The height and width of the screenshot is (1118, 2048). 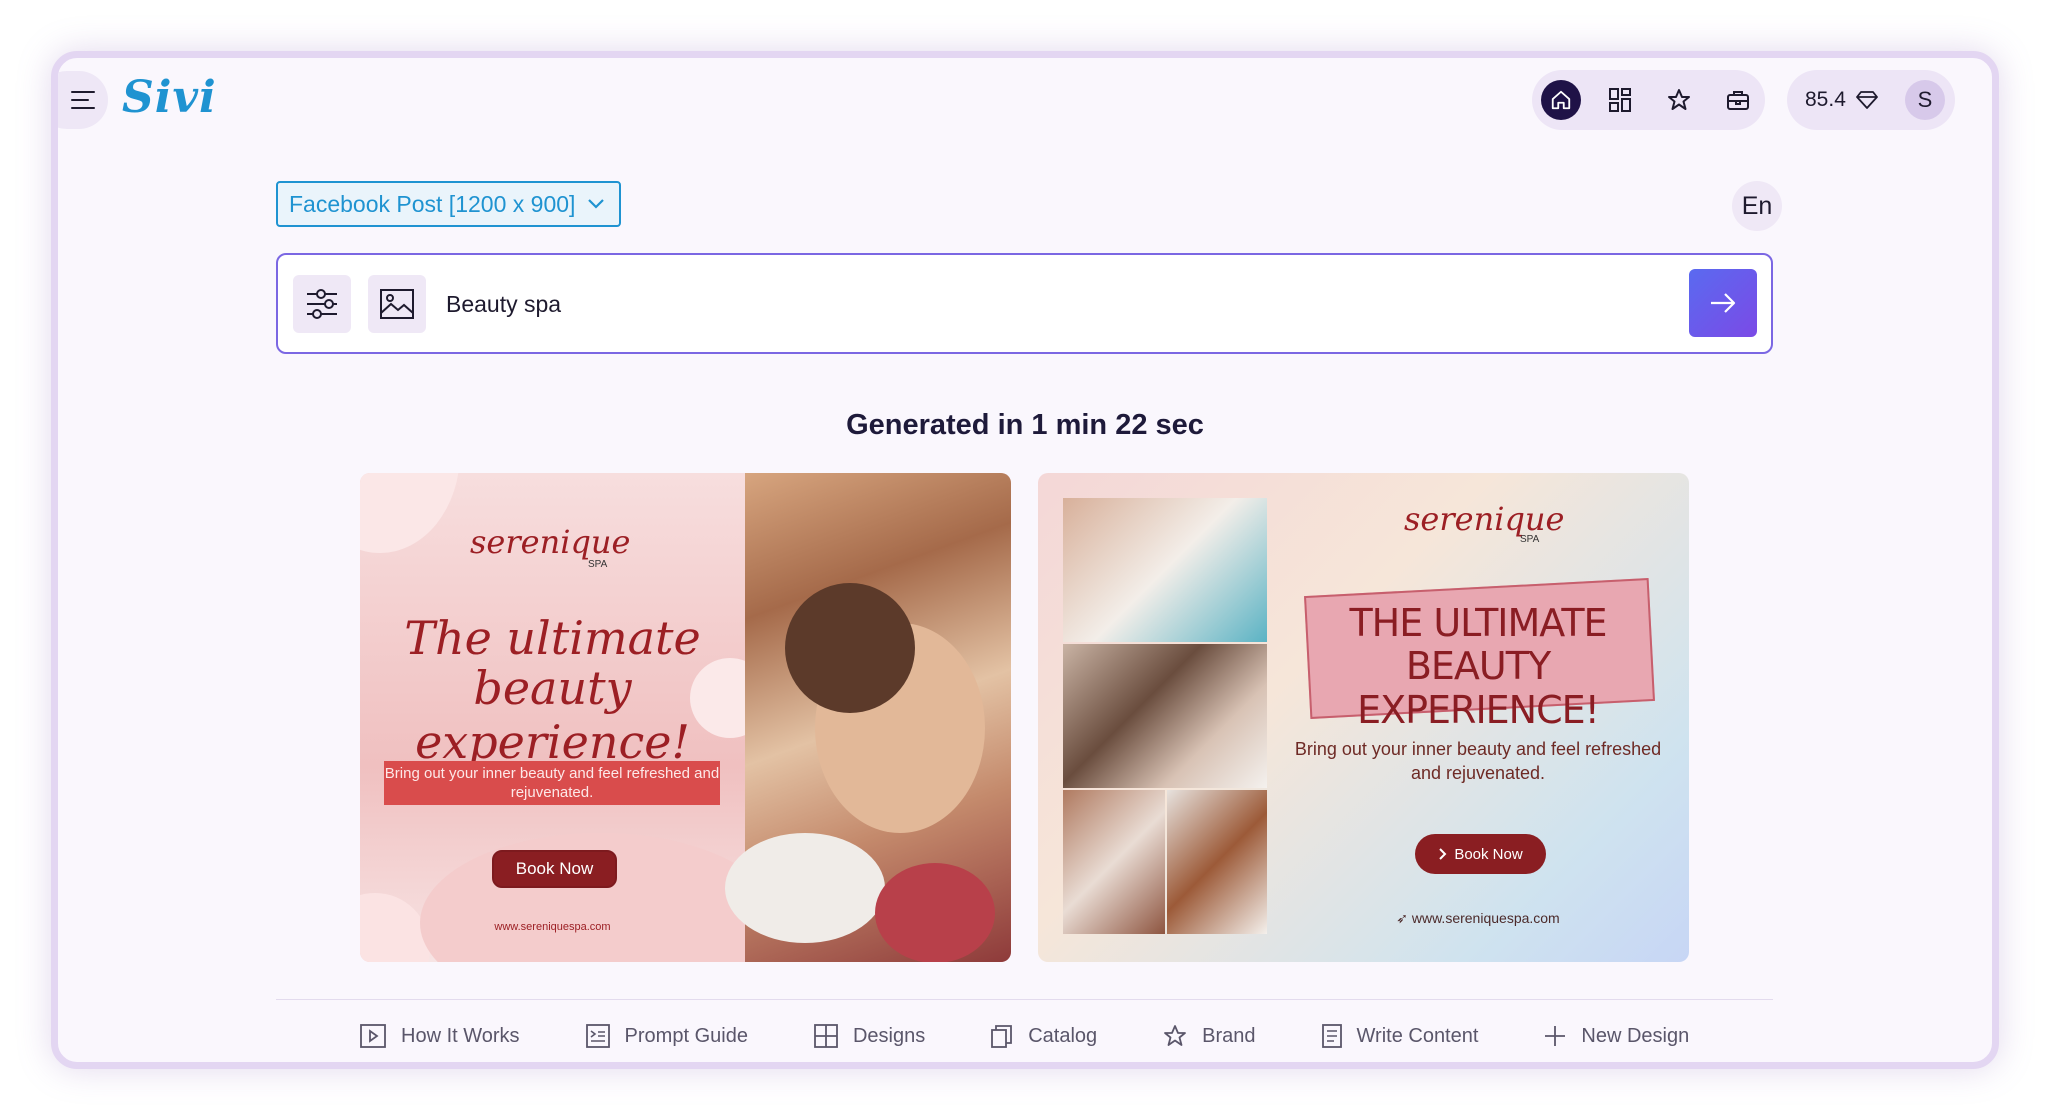 I want to click on templates-icon, so click(x=1620, y=100).